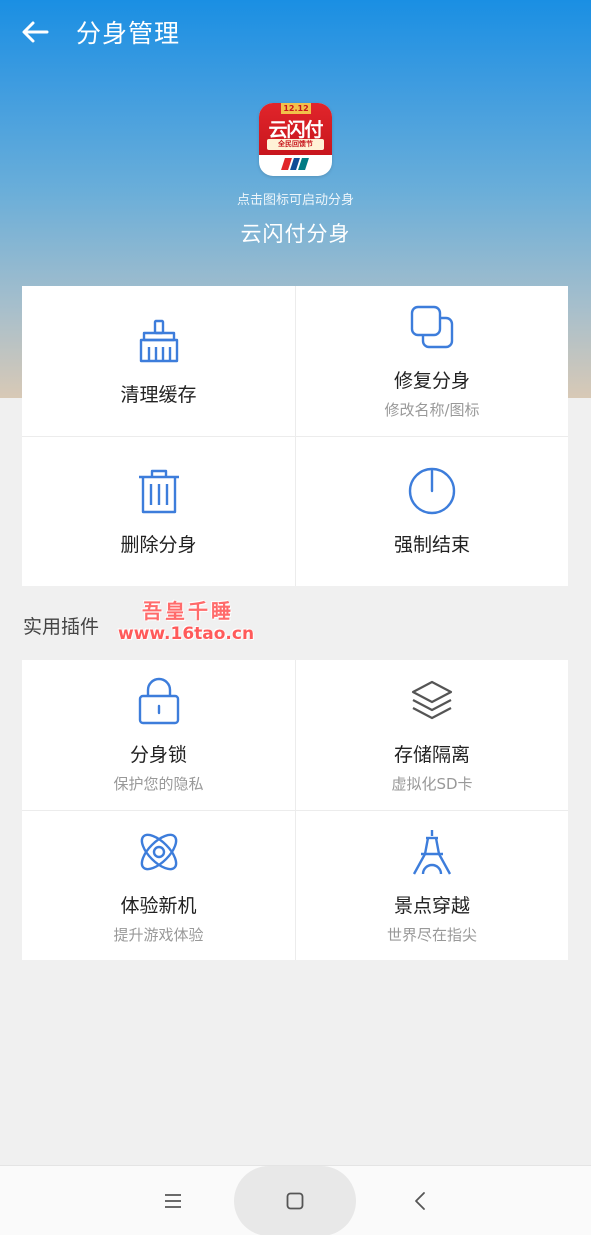  I want to click on padlock-icon, so click(159, 701).